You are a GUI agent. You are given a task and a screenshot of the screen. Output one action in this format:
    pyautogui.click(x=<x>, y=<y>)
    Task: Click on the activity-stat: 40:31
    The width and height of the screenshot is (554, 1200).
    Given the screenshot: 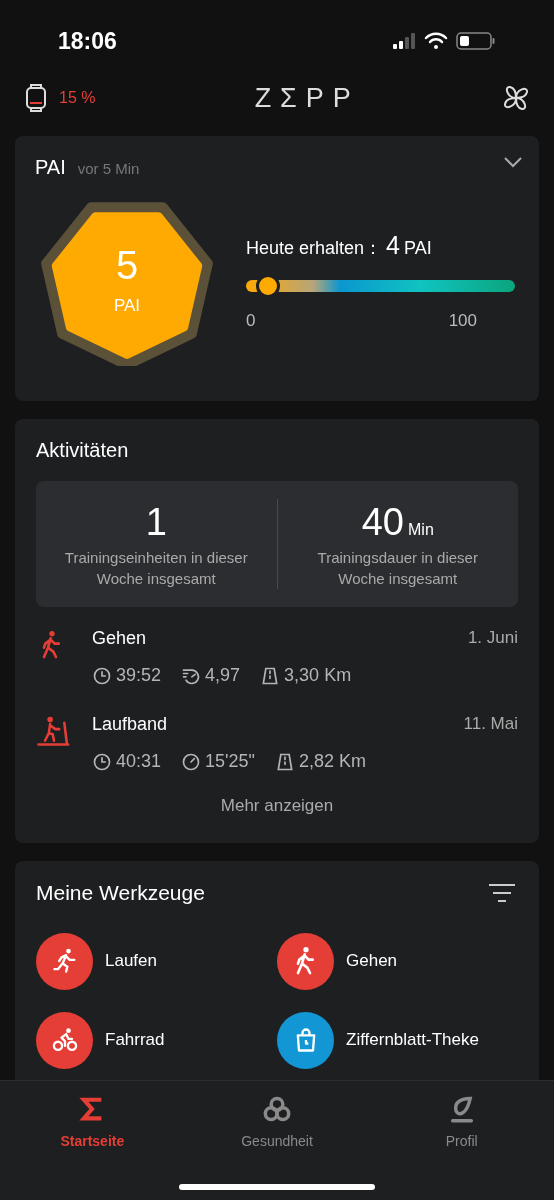 What is the action you would take?
    pyautogui.click(x=139, y=761)
    